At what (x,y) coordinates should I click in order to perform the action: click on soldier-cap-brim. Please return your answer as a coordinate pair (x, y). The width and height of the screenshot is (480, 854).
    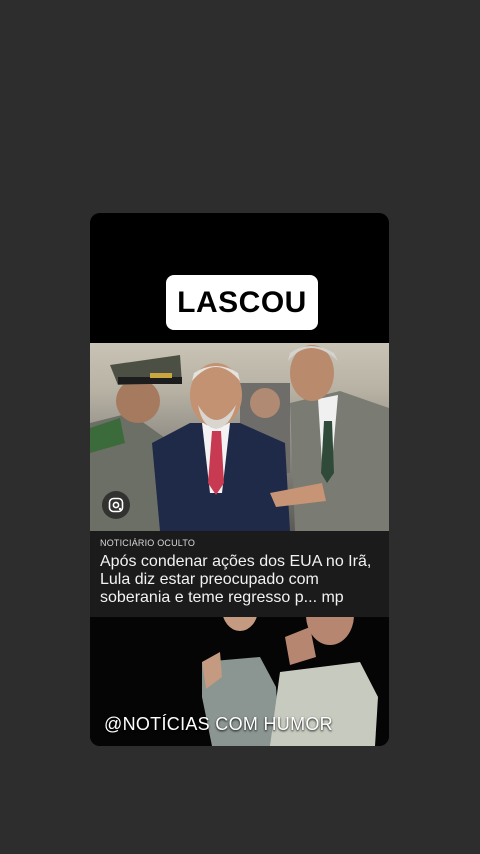
    Looking at the image, I should click on (150, 380).